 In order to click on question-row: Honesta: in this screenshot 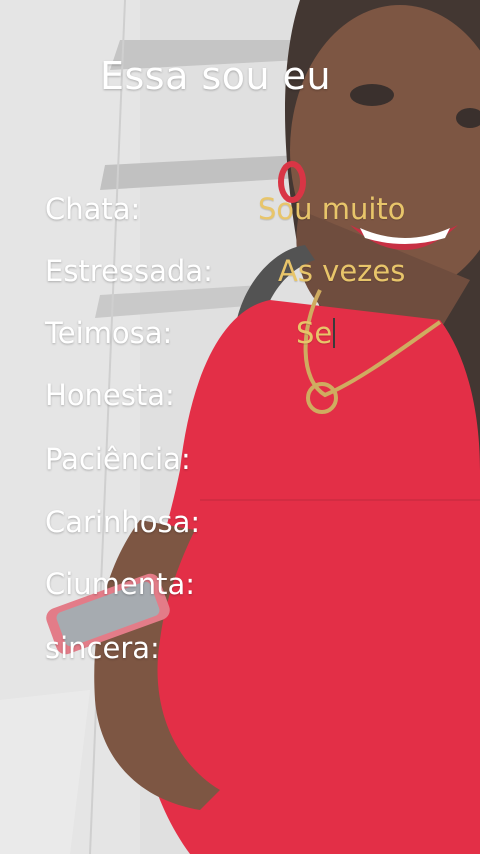, I will do `click(240, 398)`.